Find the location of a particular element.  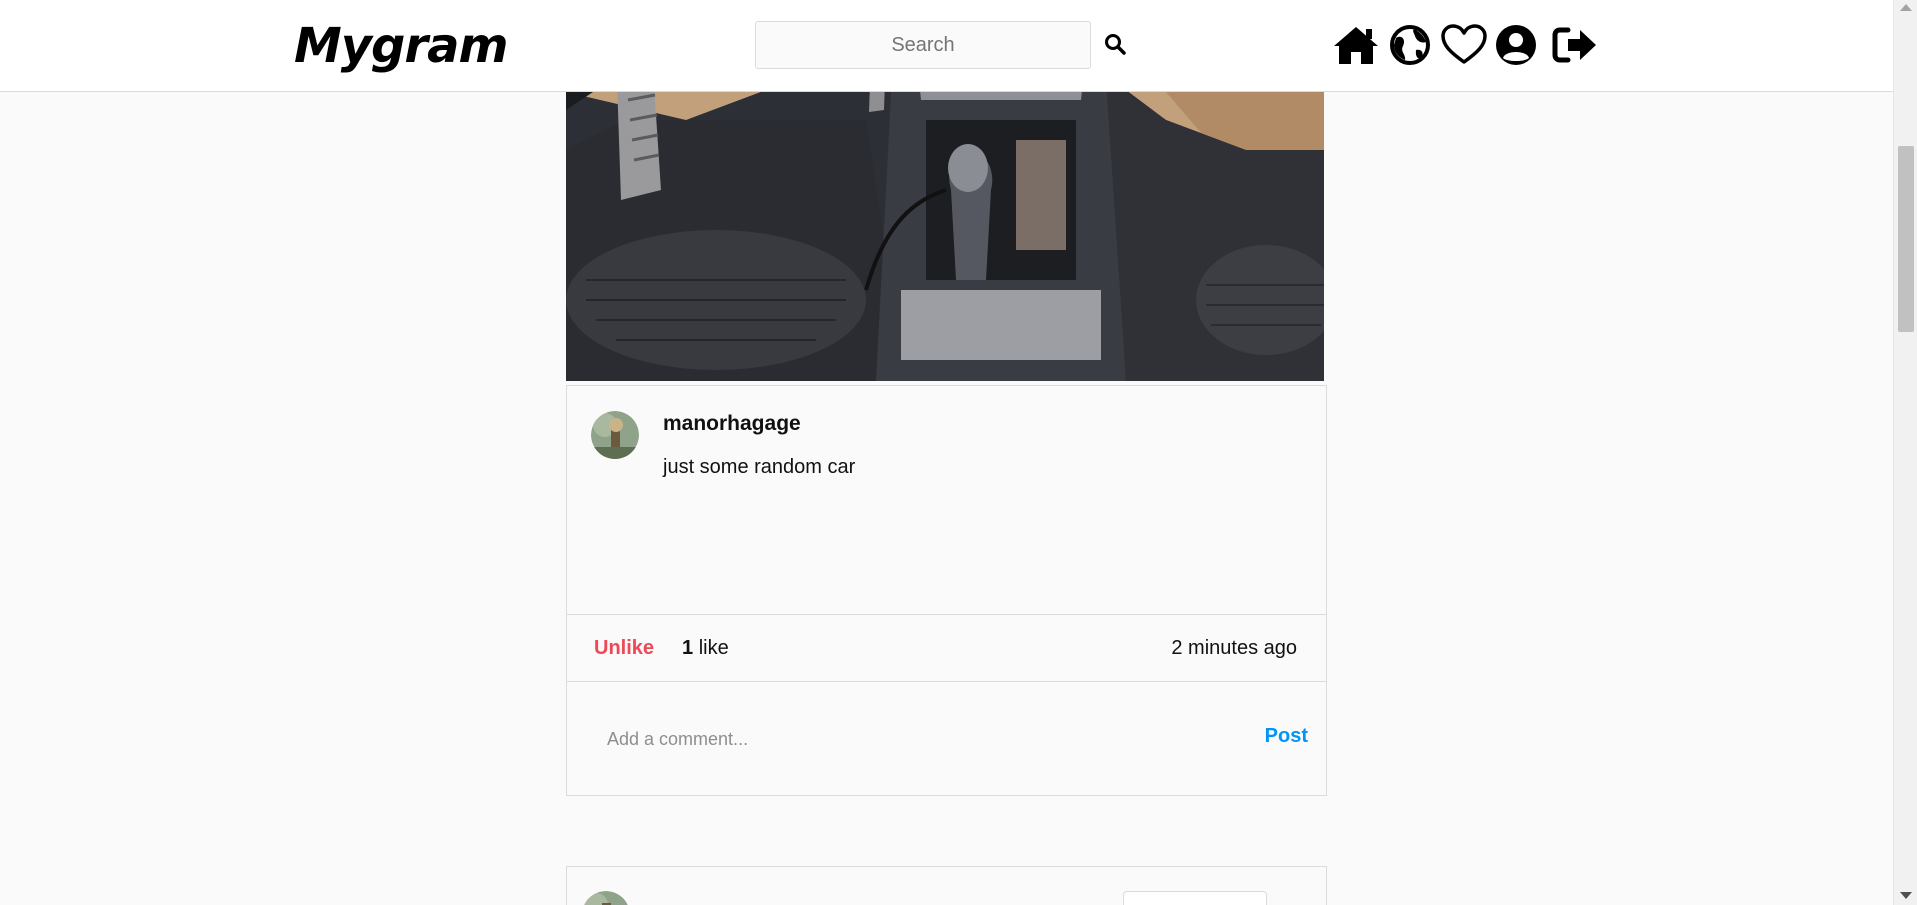

profile-icon is located at coordinates (1516, 45).